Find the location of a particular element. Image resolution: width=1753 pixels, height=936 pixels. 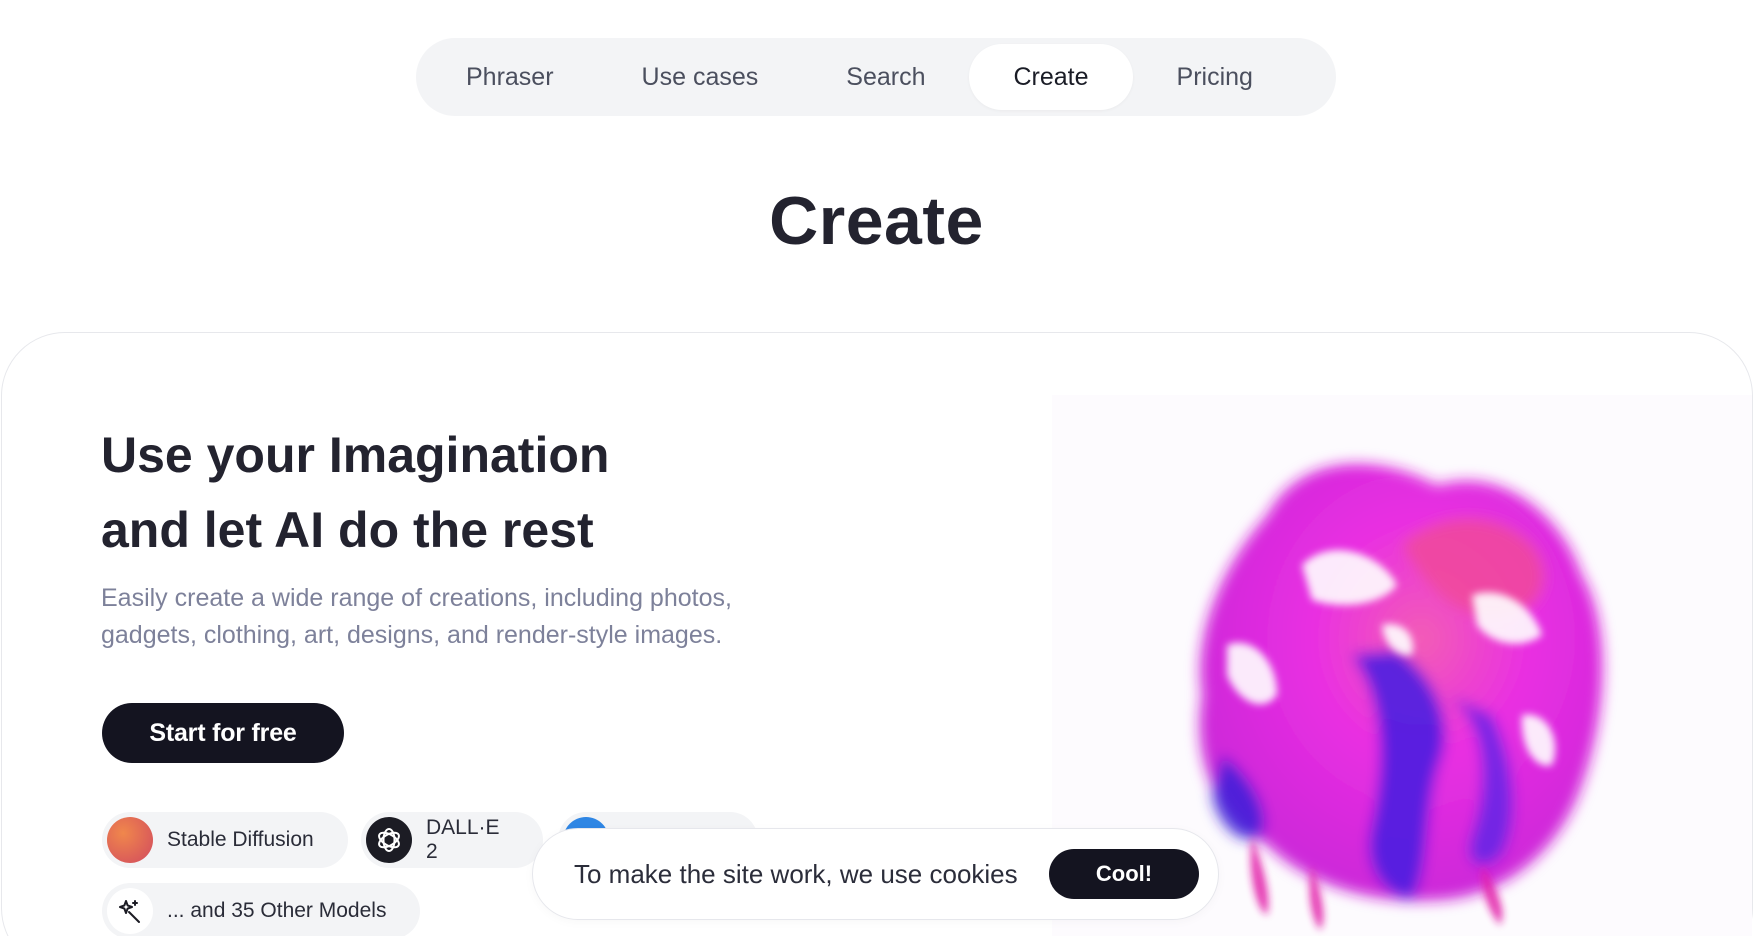

stable-diffusion-logo-icon is located at coordinates (130, 840).